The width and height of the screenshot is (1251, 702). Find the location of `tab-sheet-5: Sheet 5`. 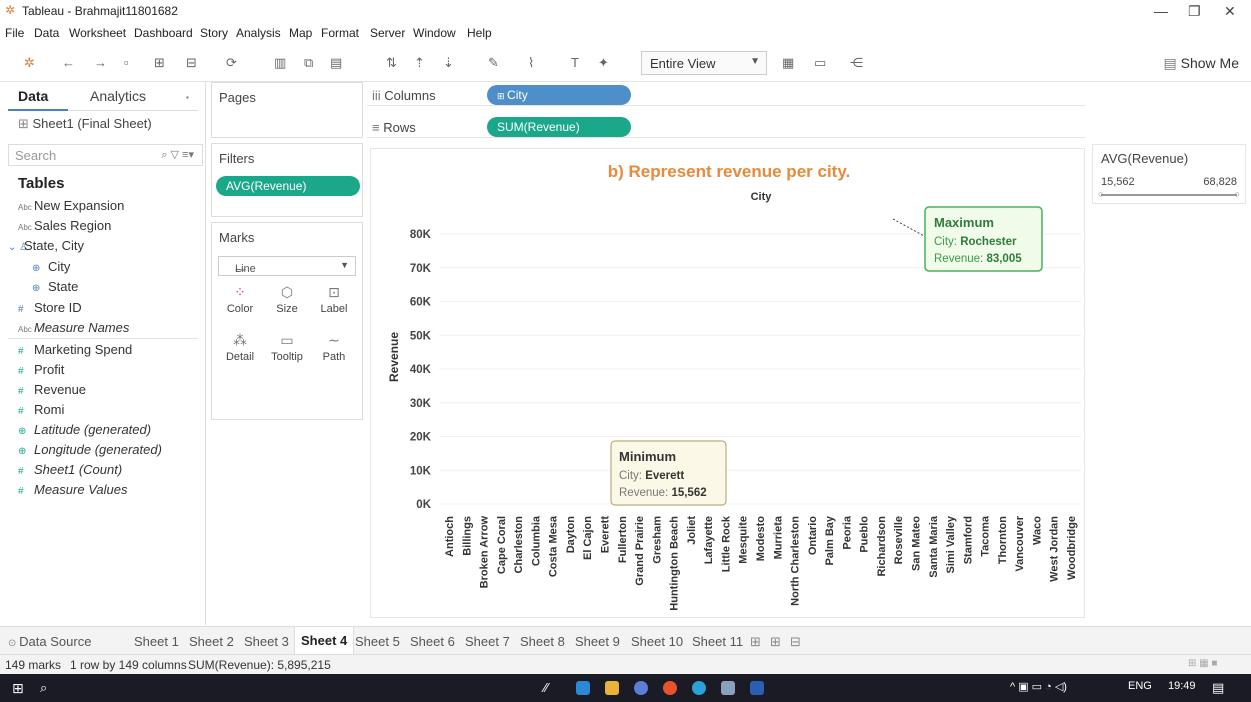

tab-sheet-5: Sheet 5 is located at coordinates (377, 641).